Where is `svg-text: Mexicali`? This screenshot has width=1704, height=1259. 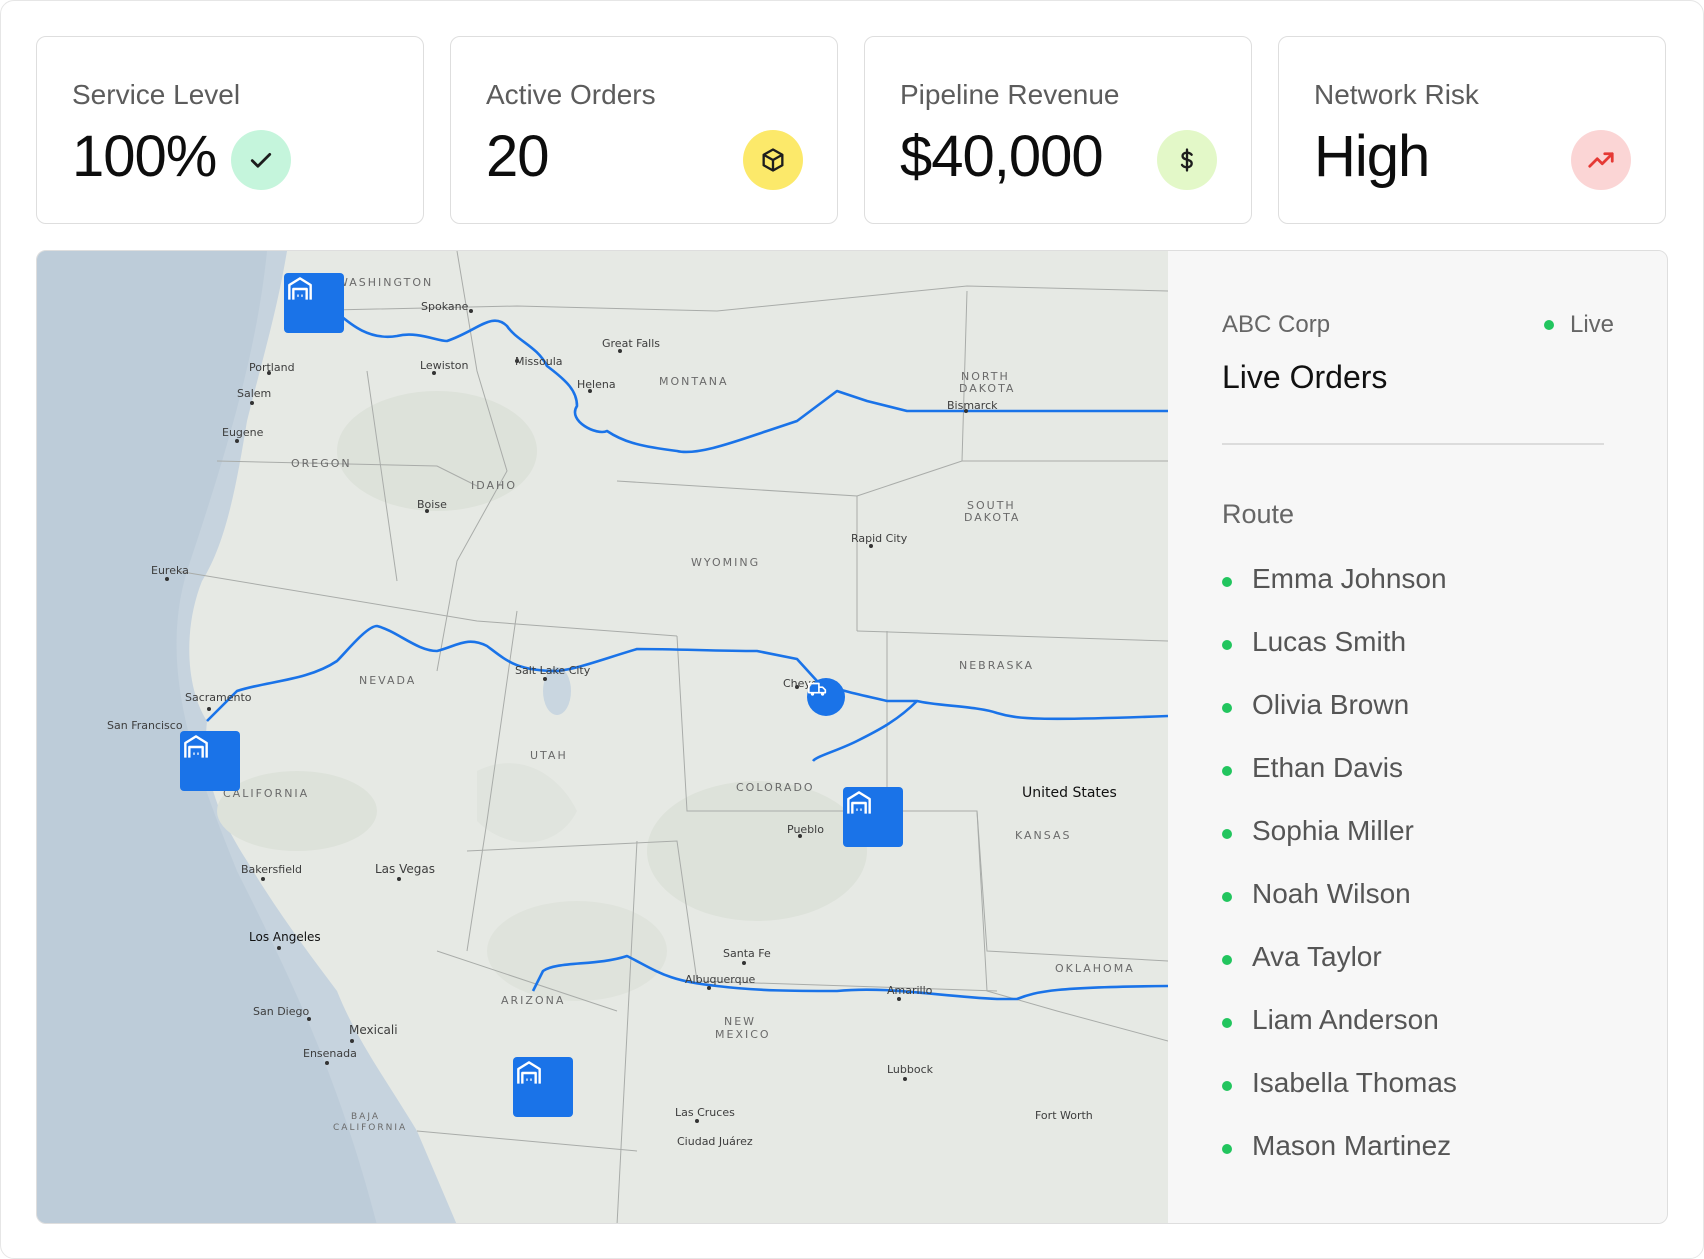
svg-text: Mexicali is located at coordinates (373, 1030).